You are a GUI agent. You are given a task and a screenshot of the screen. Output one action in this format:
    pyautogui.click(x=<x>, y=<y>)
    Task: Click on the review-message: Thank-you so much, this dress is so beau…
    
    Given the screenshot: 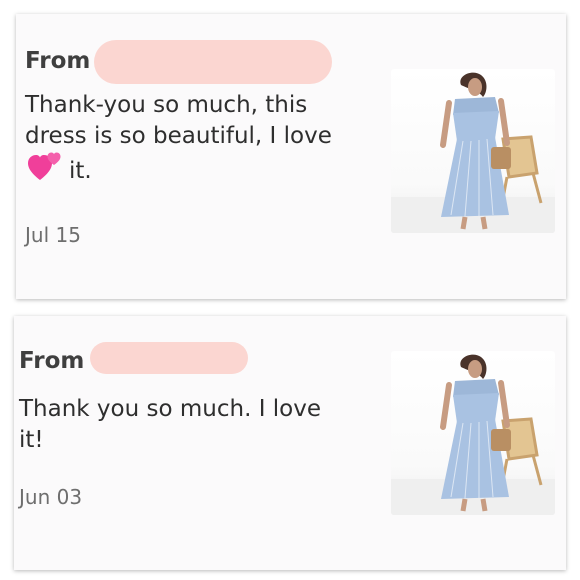 What is the action you would take?
    pyautogui.click(x=195, y=140)
    